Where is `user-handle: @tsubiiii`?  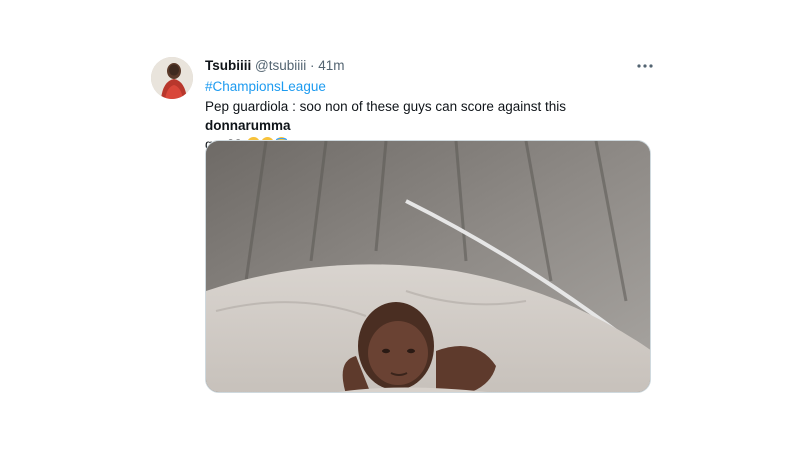 user-handle: @tsubiiii is located at coordinates (280, 65).